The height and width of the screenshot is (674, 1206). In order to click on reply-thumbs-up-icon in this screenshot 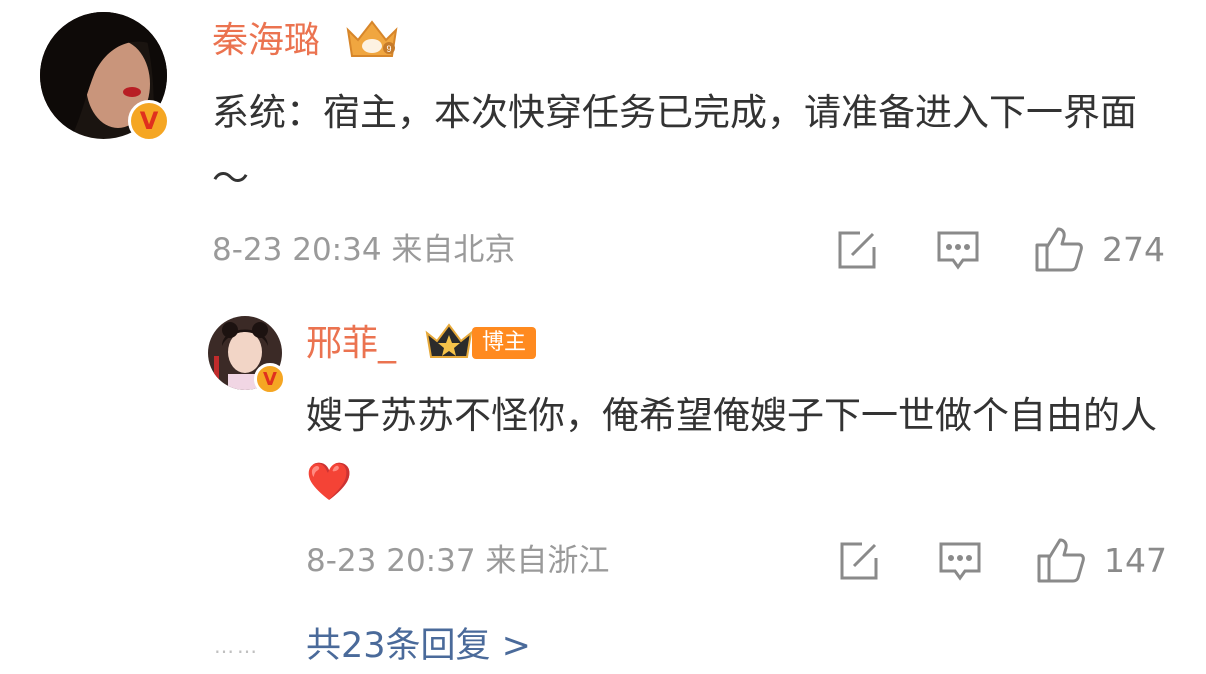, I will do `click(1061, 562)`.